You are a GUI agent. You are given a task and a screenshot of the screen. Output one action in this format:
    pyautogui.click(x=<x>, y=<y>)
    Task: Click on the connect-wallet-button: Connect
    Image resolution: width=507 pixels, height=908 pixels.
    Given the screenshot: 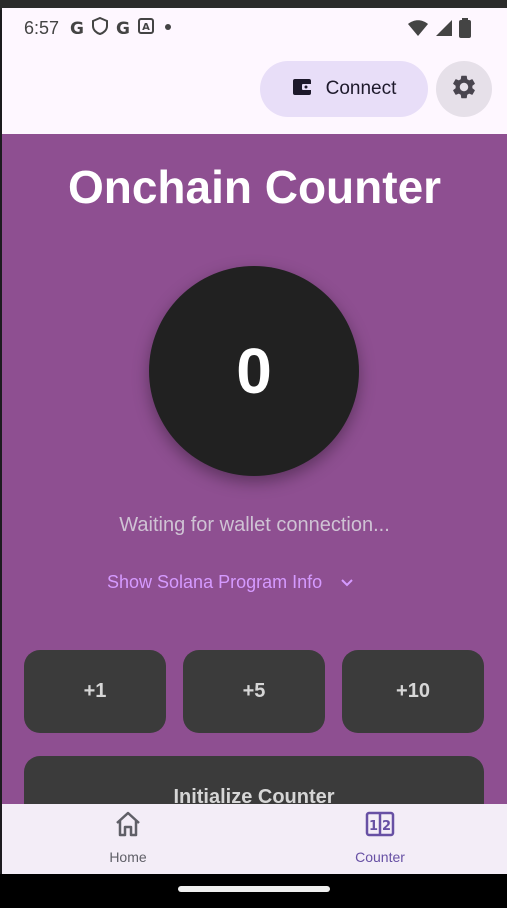 What is the action you would take?
    pyautogui.click(x=344, y=89)
    